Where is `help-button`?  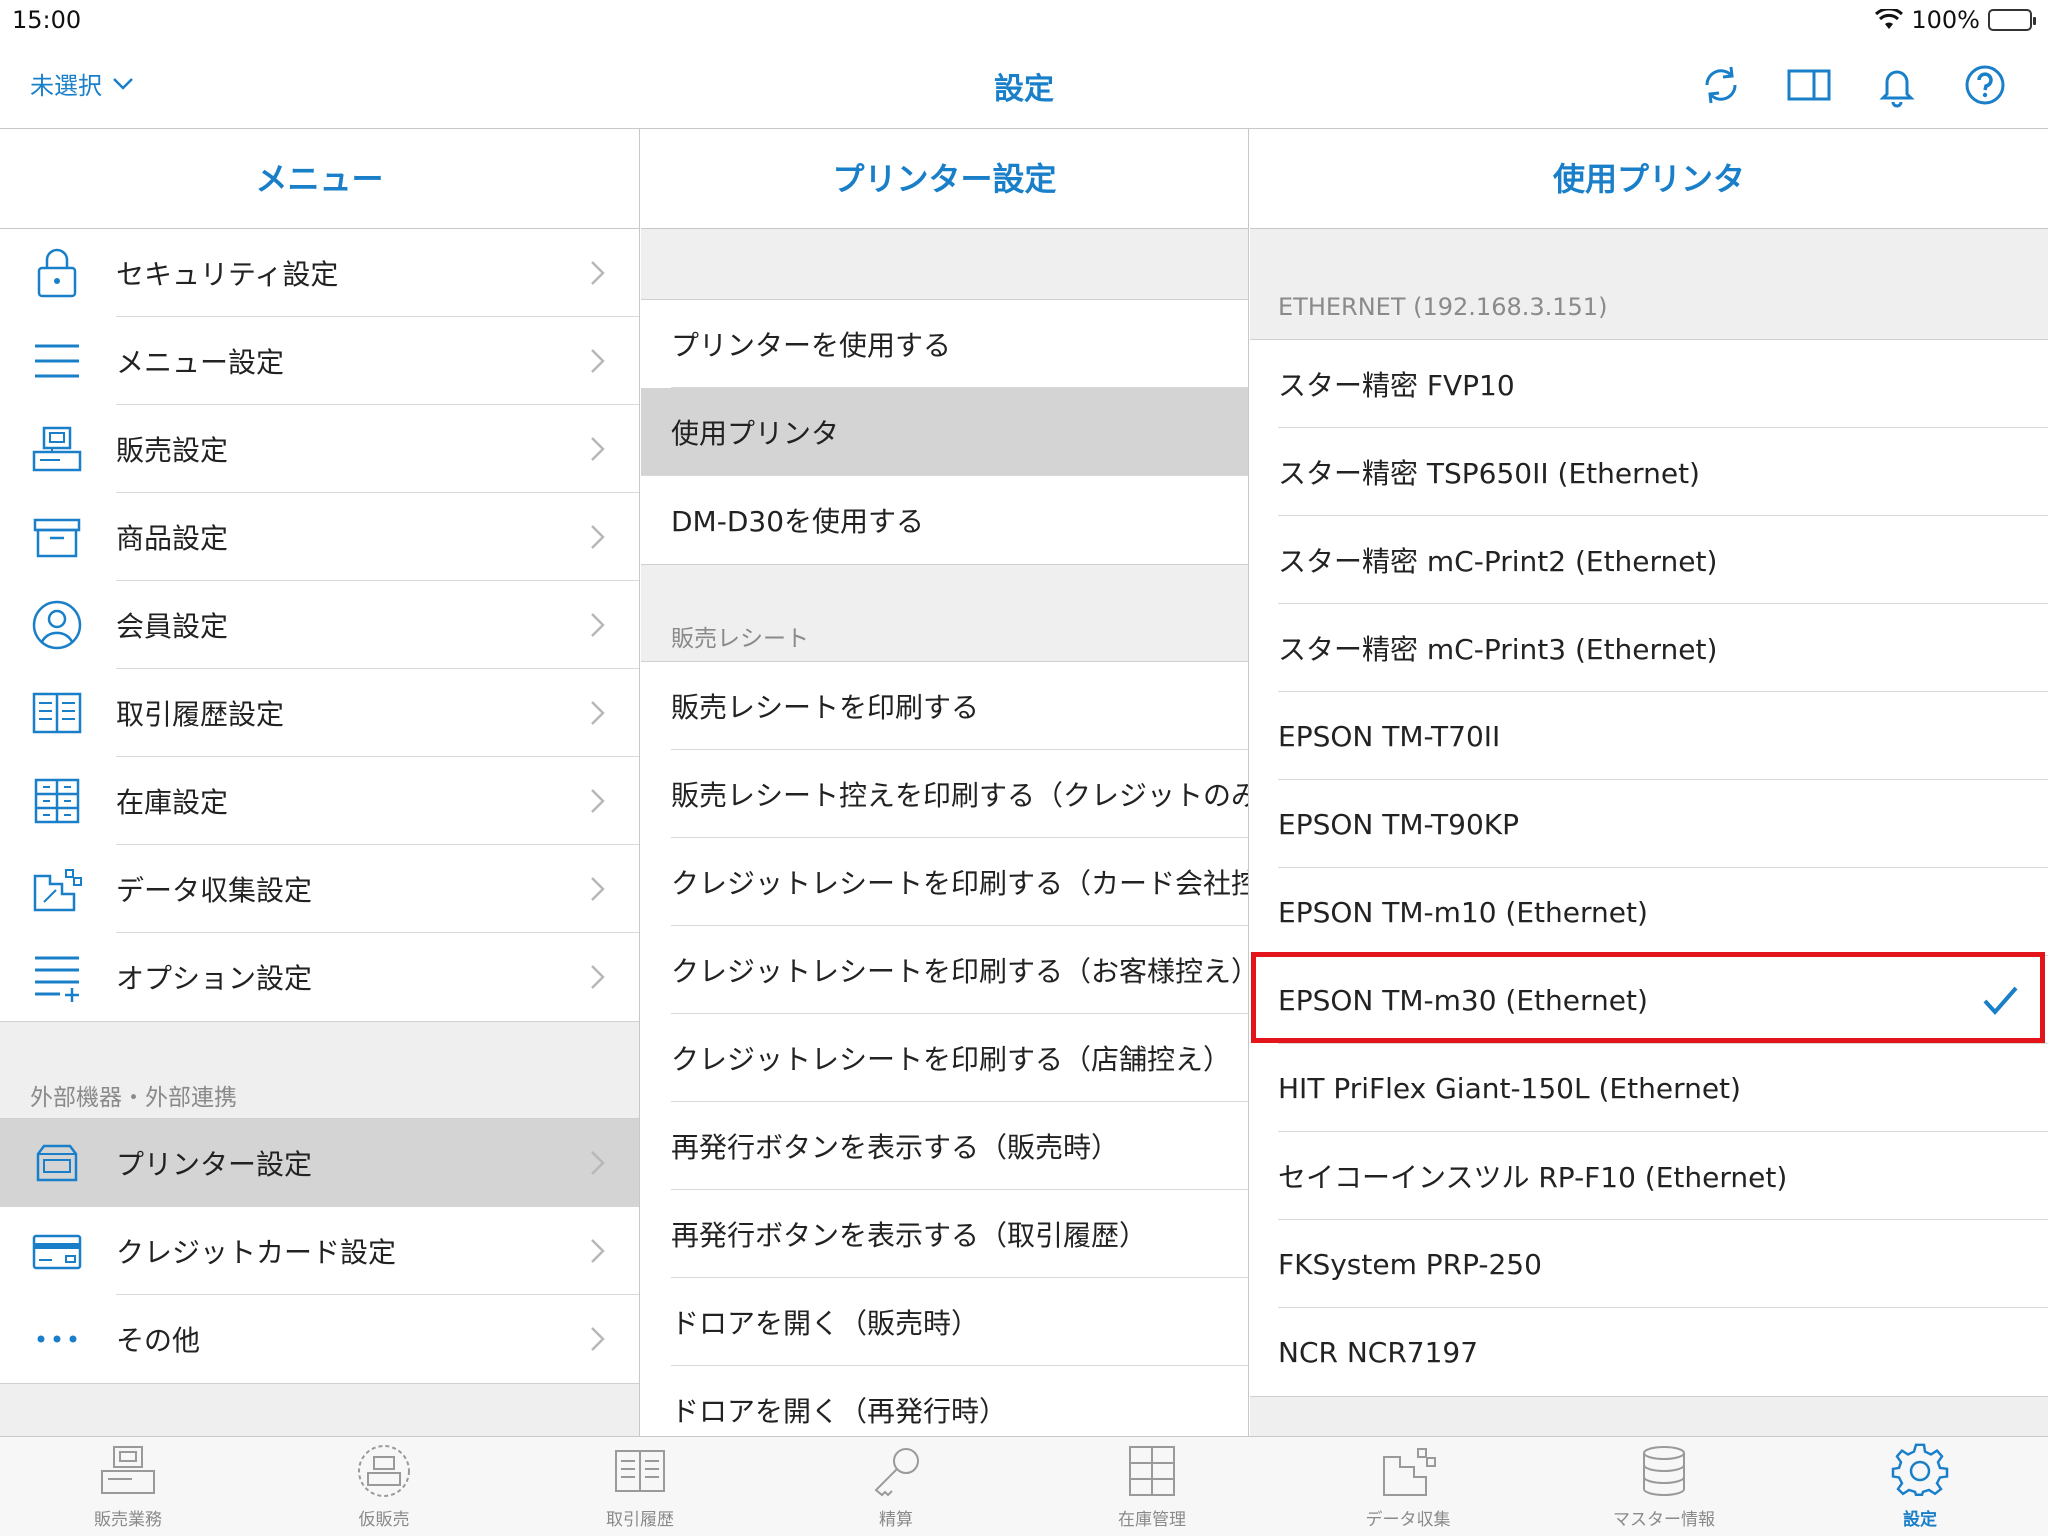 help-button is located at coordinates (1985, 85).